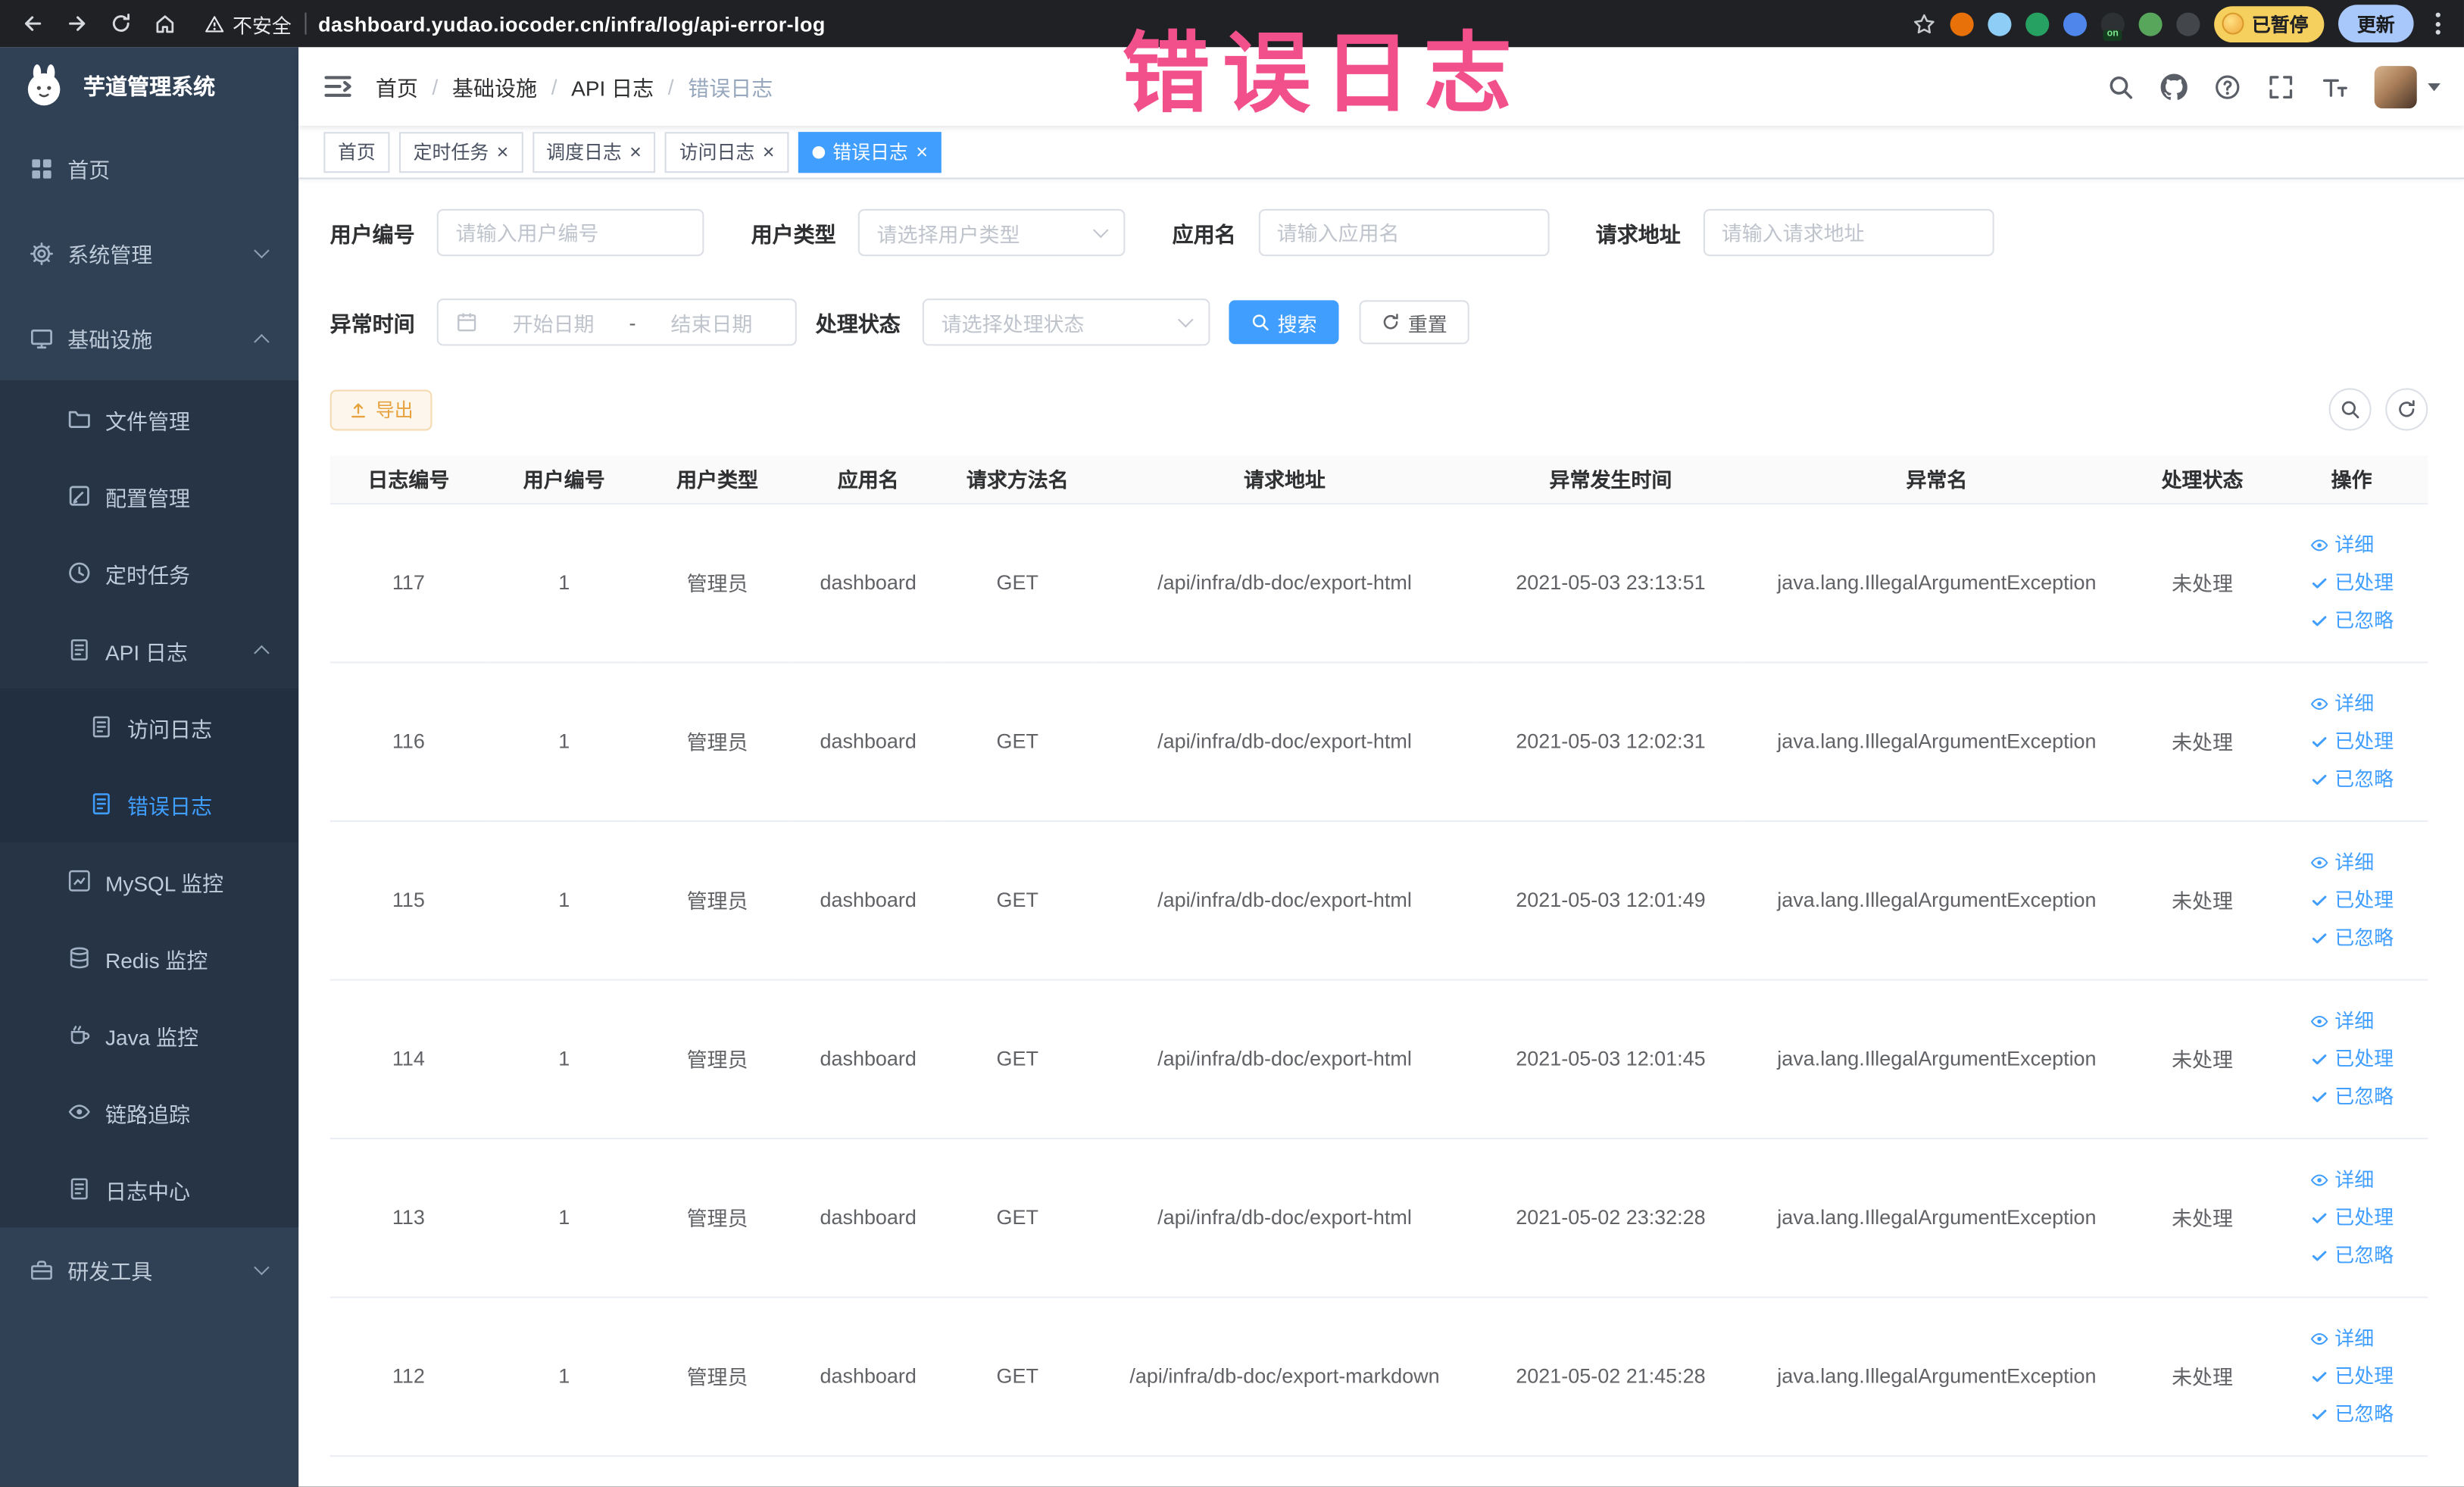  I want to click on user-type-select: 请选择用户类型, so click(991, 232).